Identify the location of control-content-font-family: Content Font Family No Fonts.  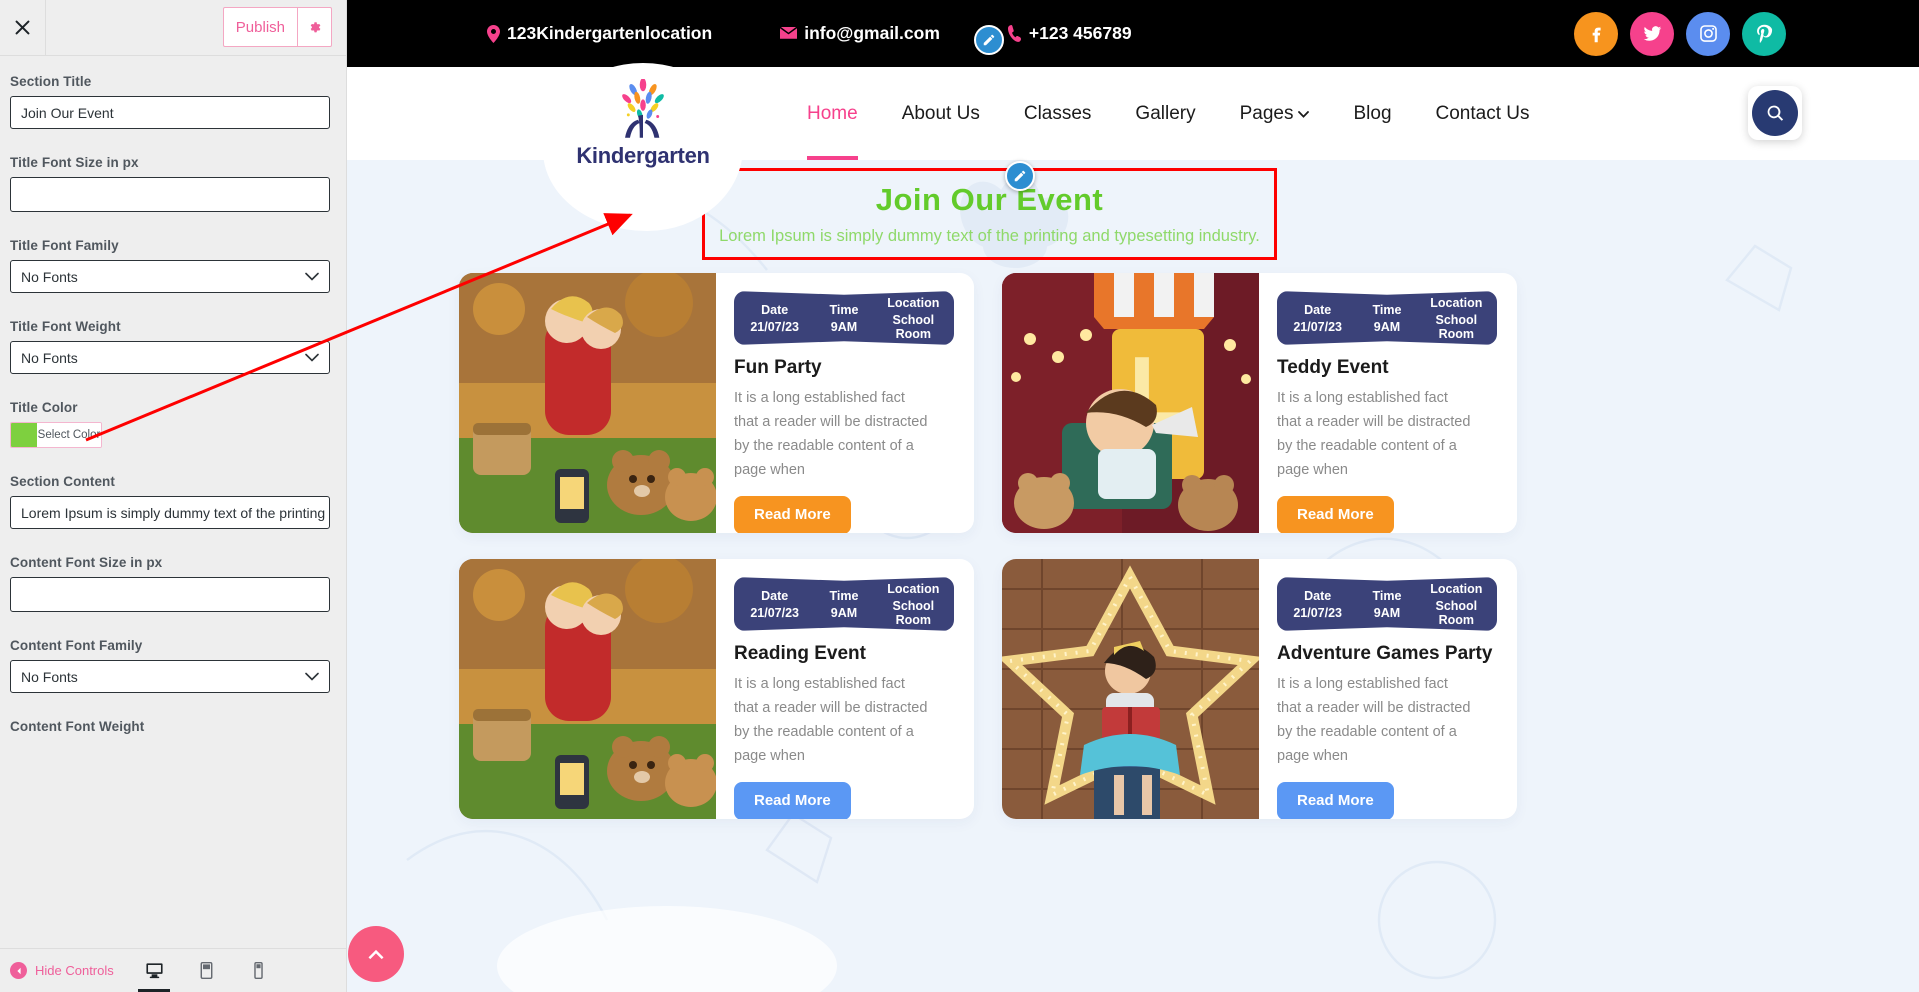
(173, 665).